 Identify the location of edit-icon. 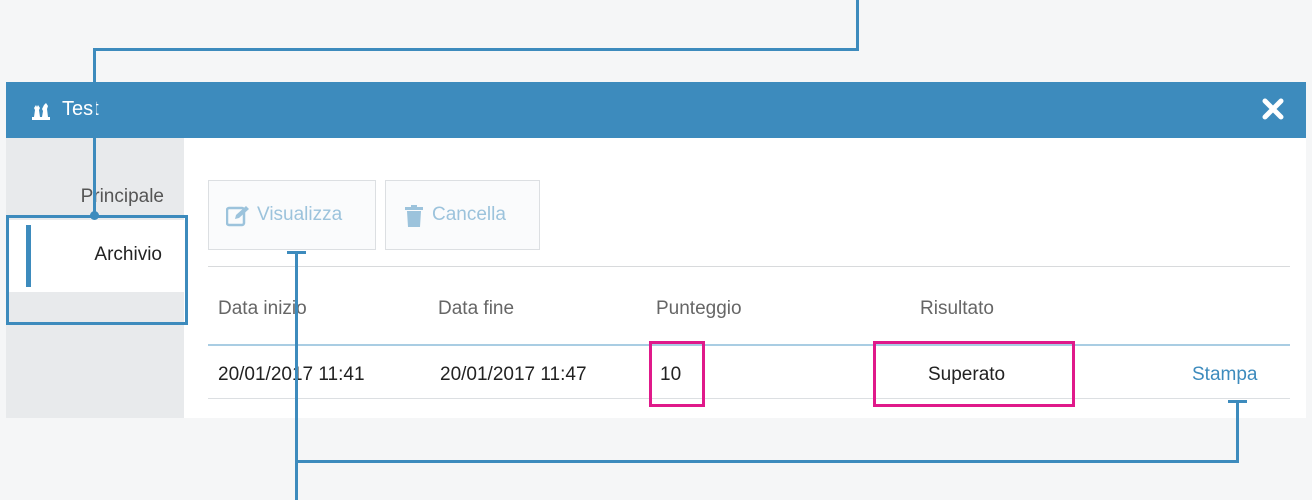
(237, 216).